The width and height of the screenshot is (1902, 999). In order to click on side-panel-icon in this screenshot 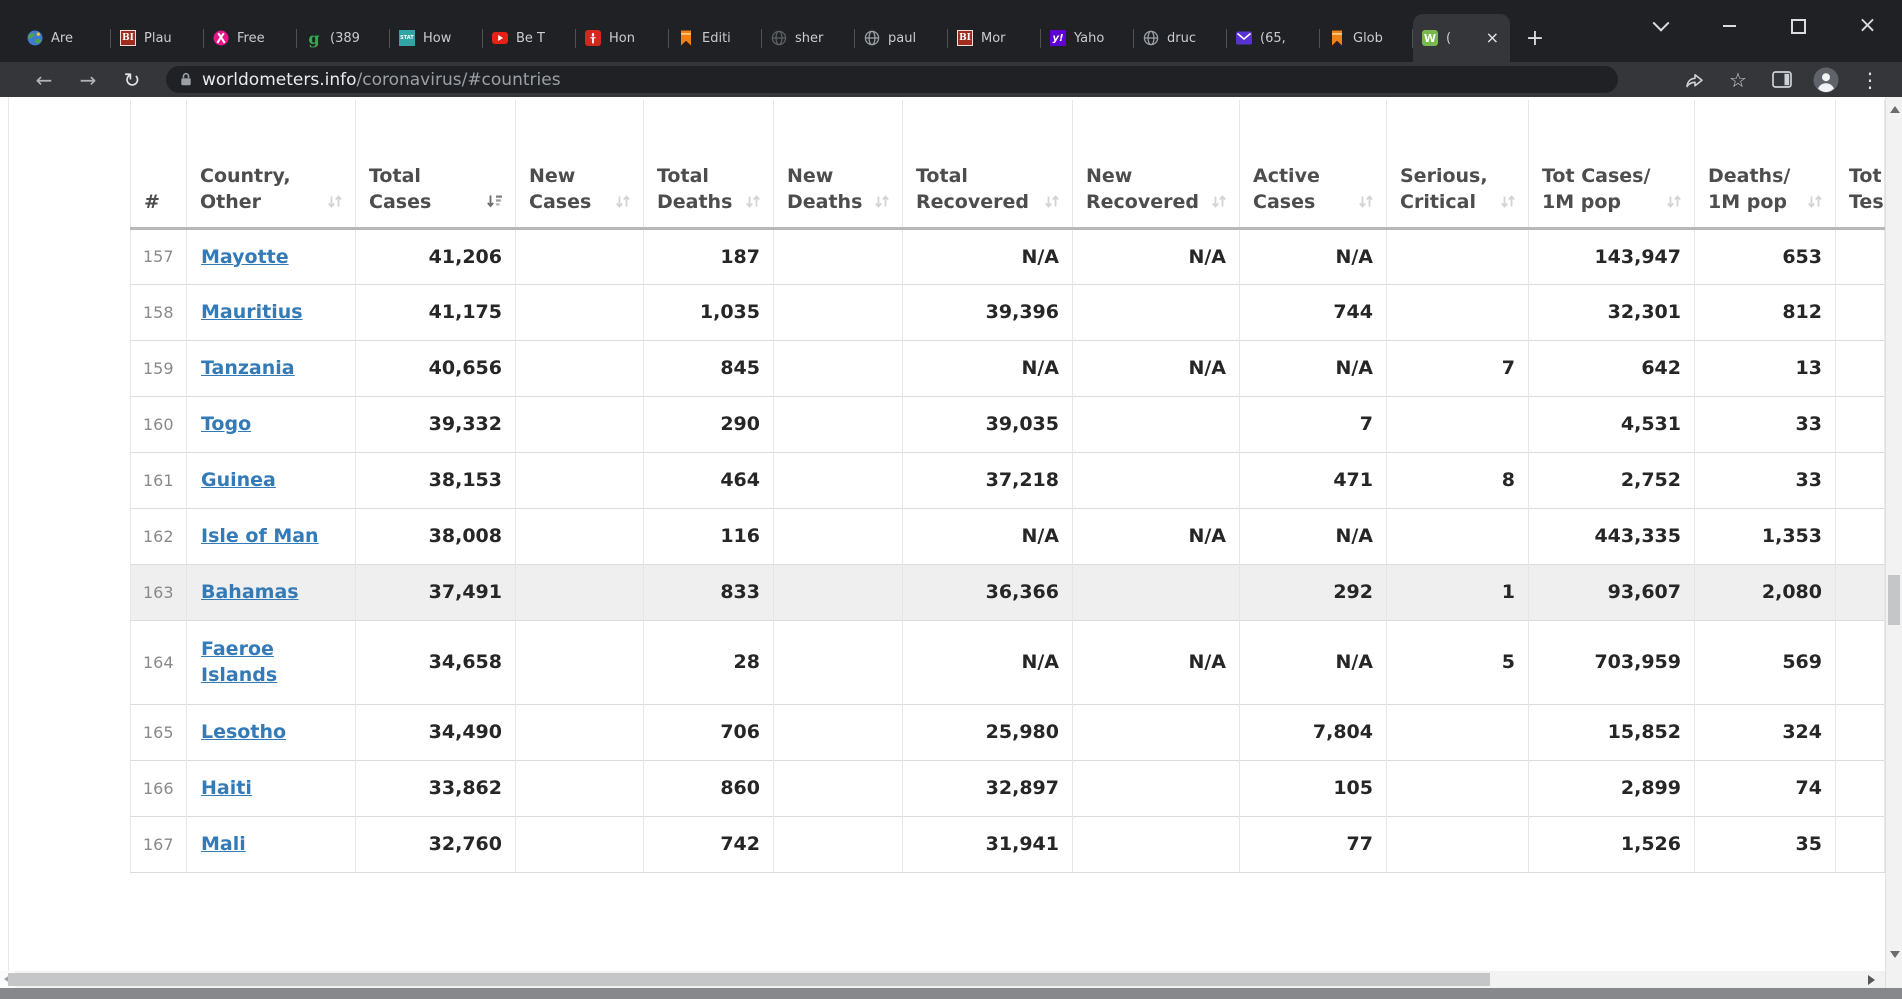, I will do `click(1782, 79)`.